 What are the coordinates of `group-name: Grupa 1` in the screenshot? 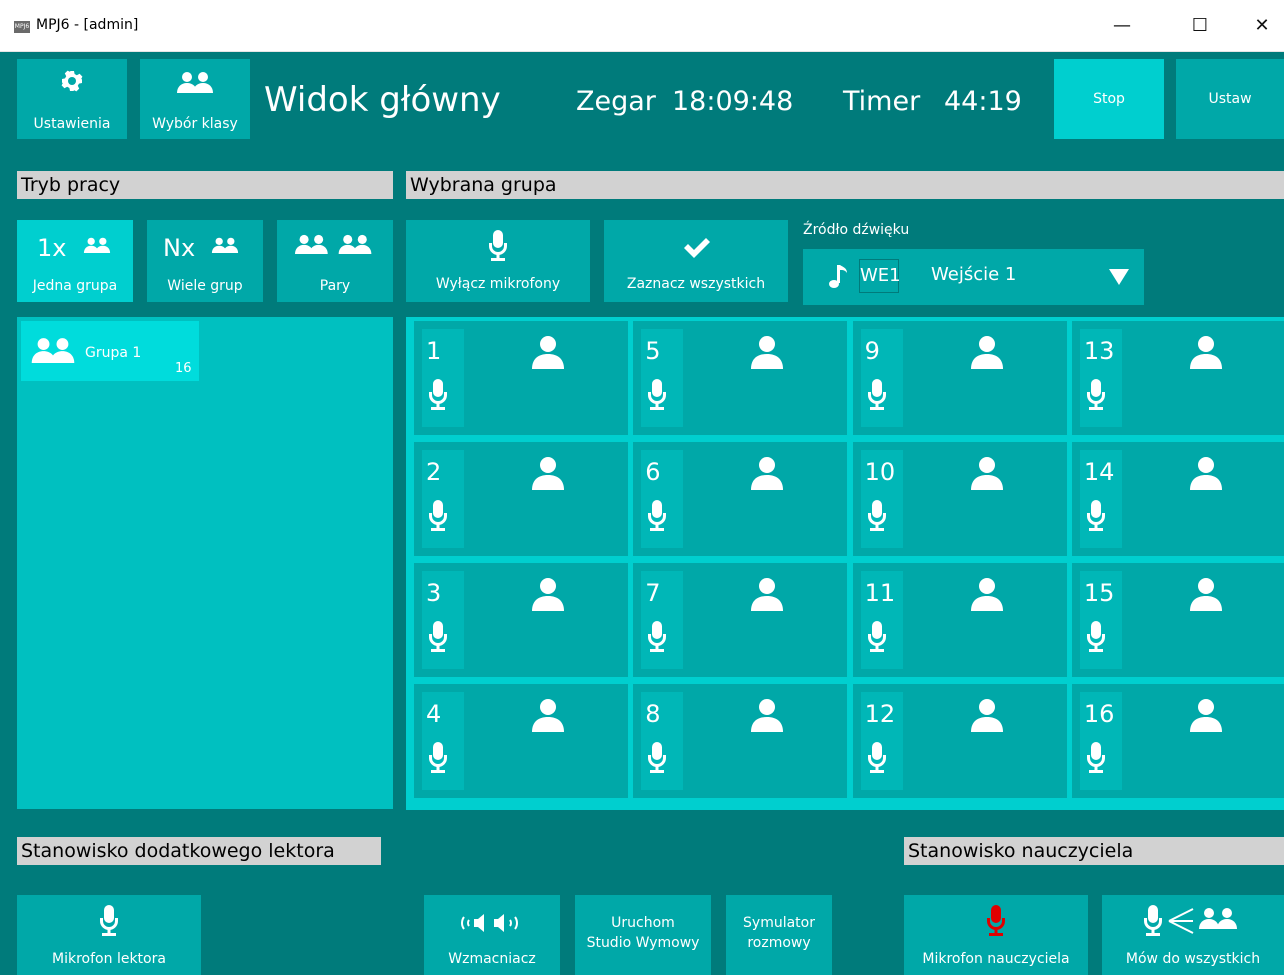 It's located at (113, 353).